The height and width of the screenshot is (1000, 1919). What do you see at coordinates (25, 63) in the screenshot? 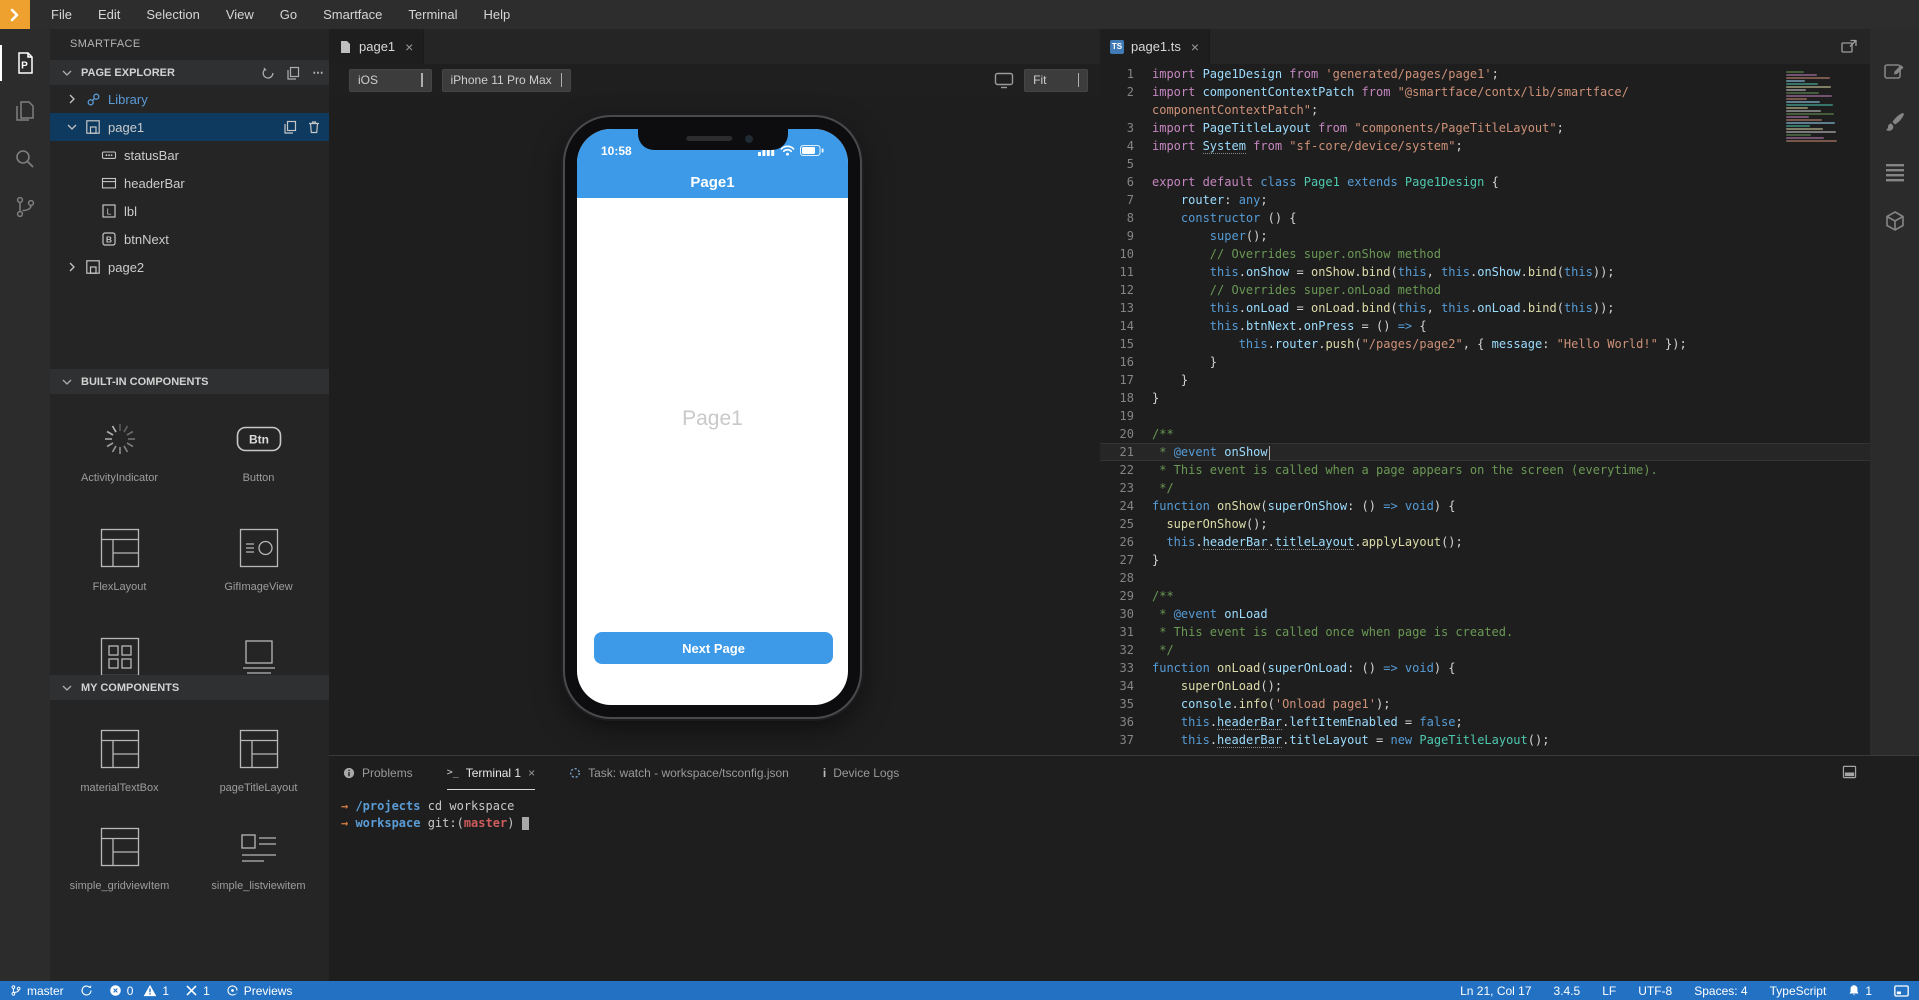
I see `activity-page-explorer-icon: P` at bounding box center [25, 63].